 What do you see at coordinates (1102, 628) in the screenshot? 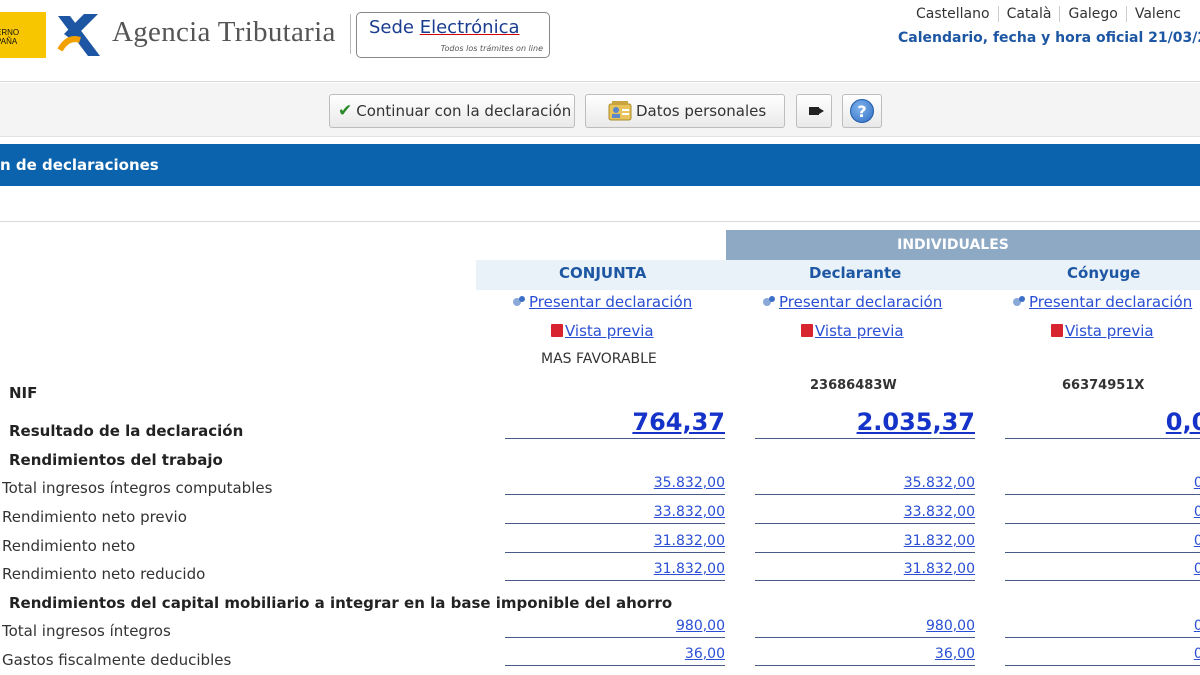
I see `total-ingresos-integros-conyuge: 0,00` at bounding box center [1102, 628].